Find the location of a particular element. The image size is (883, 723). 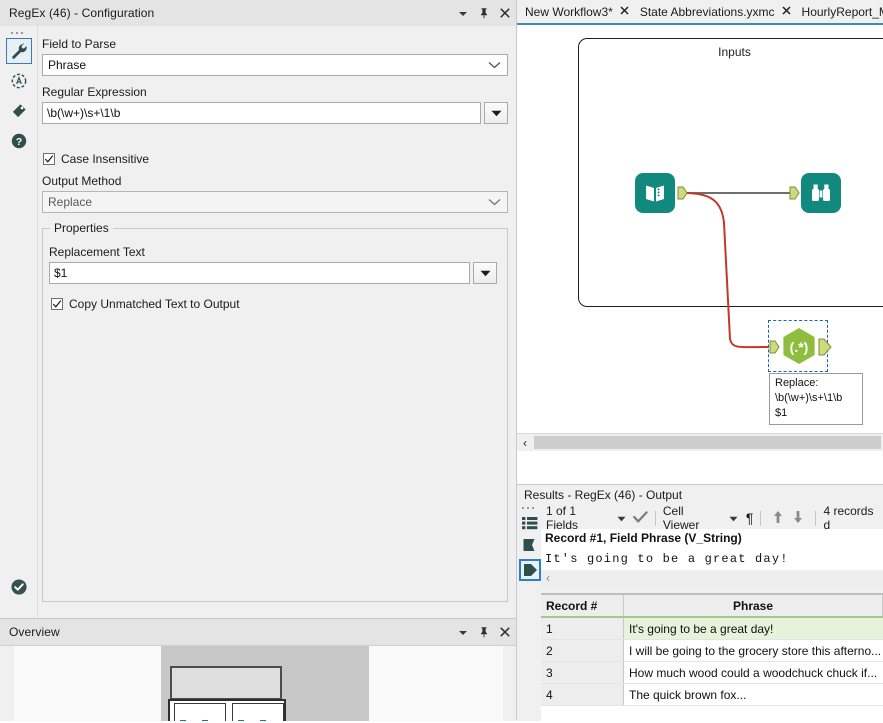

tab-state-abbreviations: State Abbreviations.yxmc is located at coordinates (719, 12).